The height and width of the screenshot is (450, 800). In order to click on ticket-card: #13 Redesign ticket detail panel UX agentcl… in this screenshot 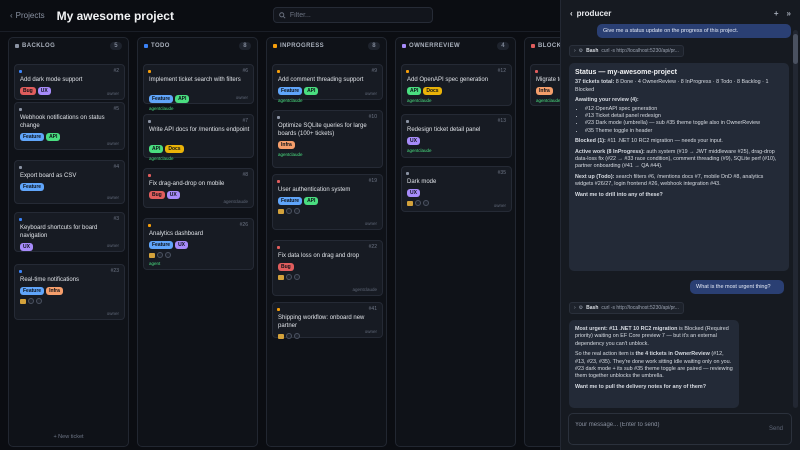, I will do `click(456, 136)`.